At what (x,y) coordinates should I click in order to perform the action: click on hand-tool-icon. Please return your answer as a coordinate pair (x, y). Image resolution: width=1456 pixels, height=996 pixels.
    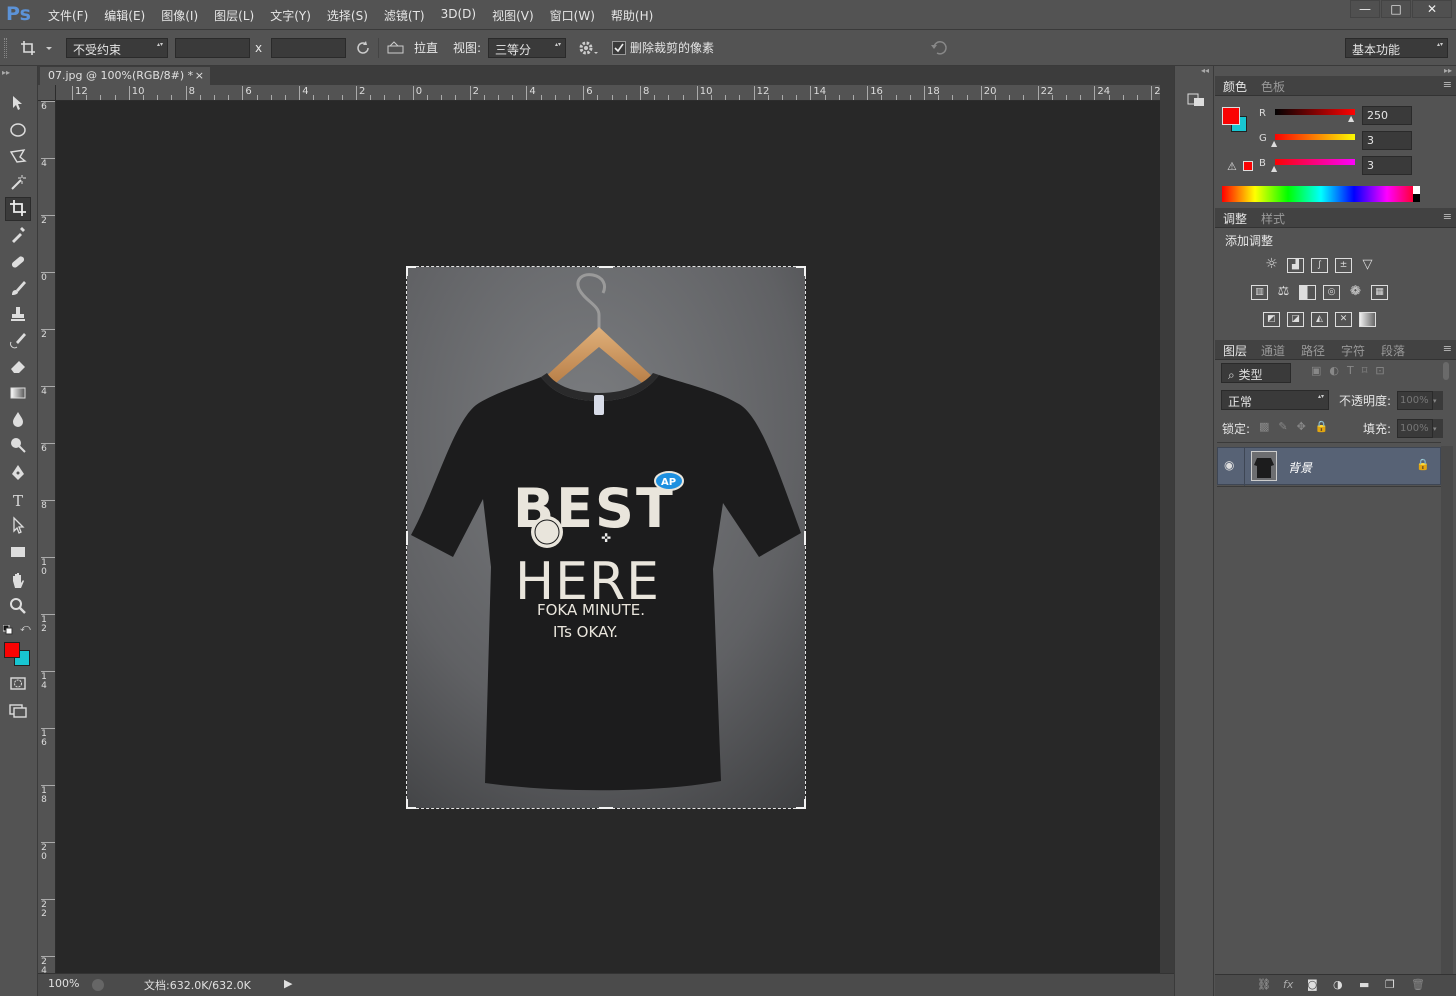
    Looking at the image, I should click on (18, 582).